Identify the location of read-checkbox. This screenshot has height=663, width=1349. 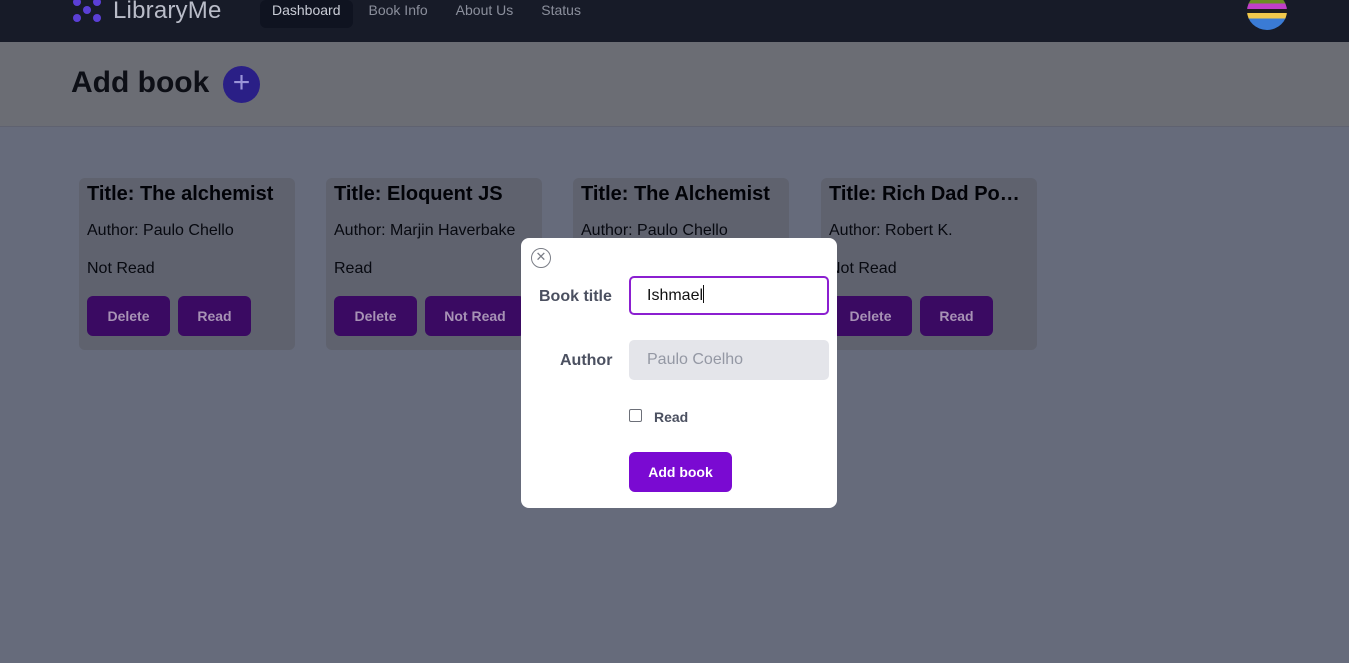
(635, 415).